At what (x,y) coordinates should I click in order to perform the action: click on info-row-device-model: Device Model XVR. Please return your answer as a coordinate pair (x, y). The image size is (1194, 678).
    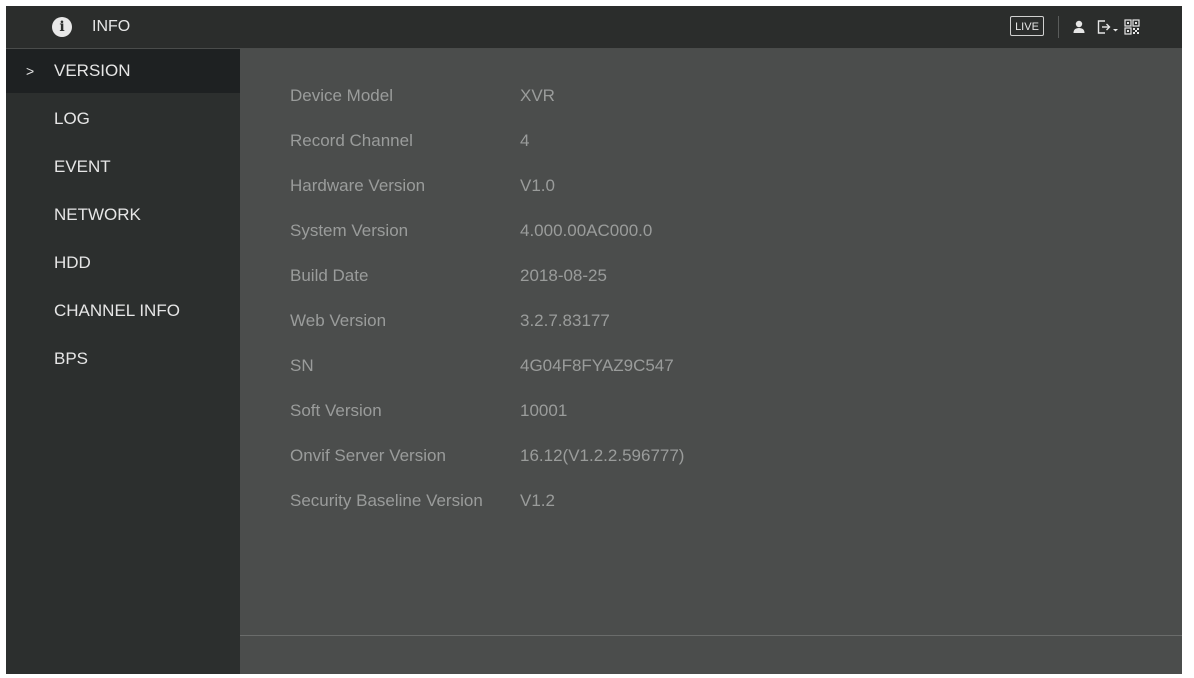
    Looking at the image, I should click on (720, 96).